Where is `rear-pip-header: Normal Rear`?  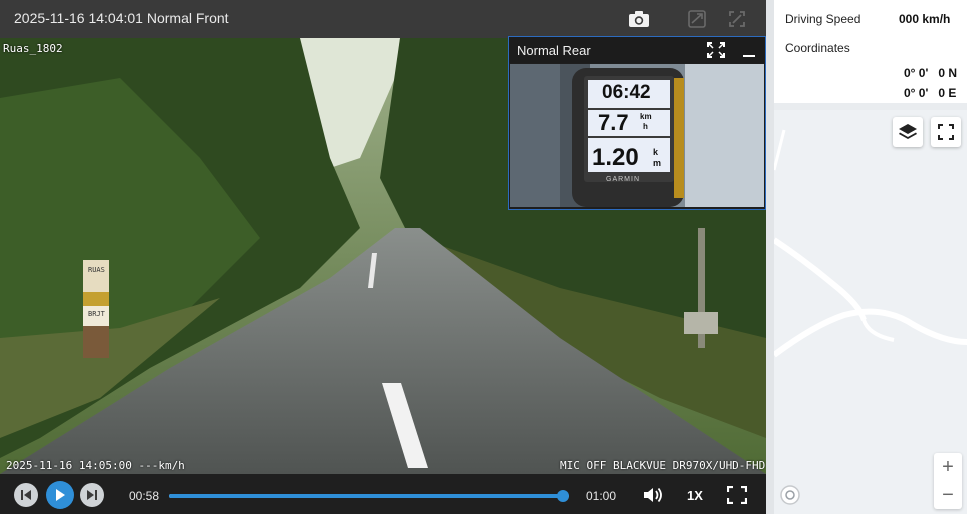
rear-pip-header: Normal Rear is located at coordinates (637, 50).